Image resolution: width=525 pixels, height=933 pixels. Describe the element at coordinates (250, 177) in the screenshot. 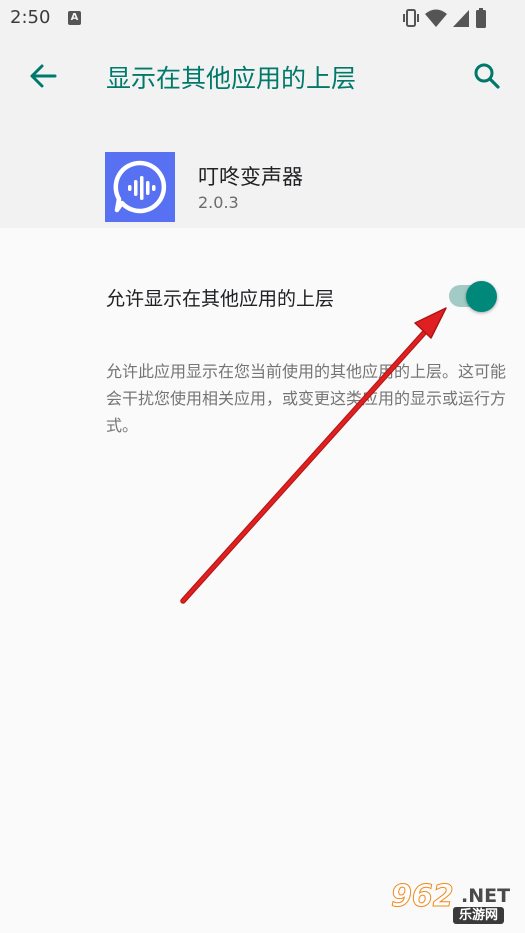

I see `app-name: 叮咚变声器` at that location.